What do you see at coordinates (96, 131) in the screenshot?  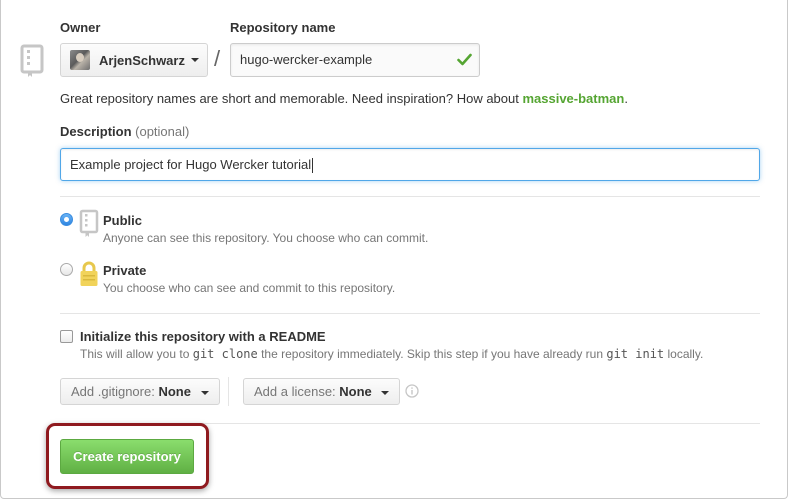 I see `description-label-text: Description` at bounding box center [96, 131].